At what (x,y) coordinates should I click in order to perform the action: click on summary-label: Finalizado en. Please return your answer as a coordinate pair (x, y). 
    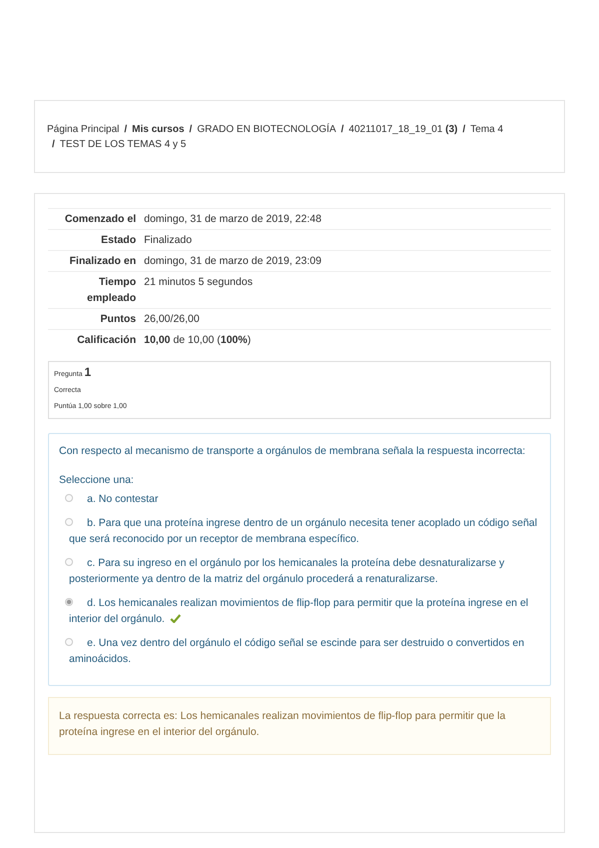
    Looking at the image, I should click on (96, 261).